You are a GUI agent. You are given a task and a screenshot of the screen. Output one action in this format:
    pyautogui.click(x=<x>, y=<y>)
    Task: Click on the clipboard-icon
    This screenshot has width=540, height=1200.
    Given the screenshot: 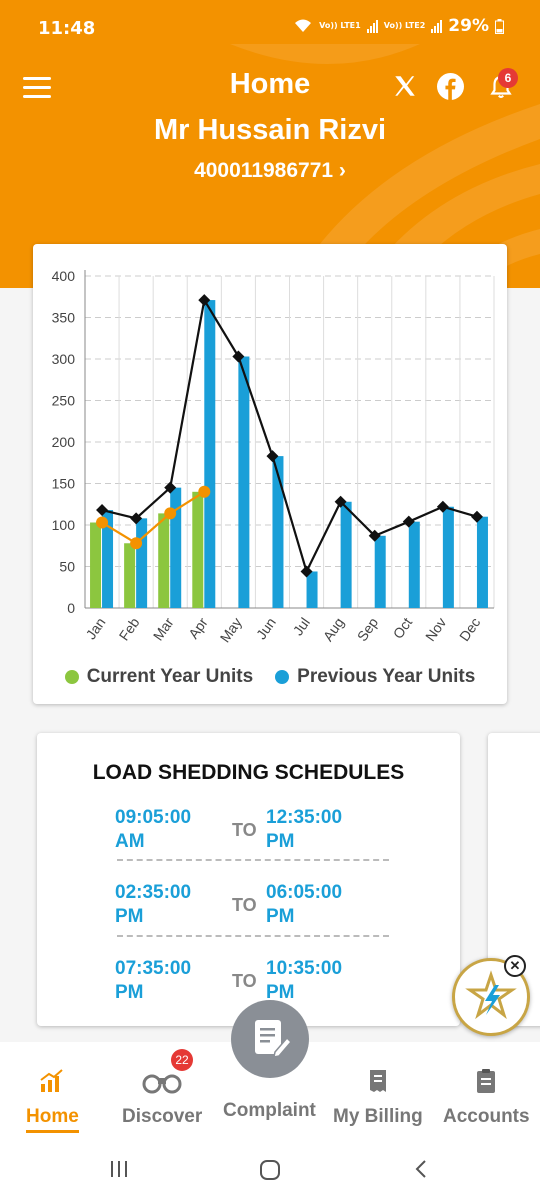 What is the action you would take?
    pyautogui.click(x=486, y=1081)
    